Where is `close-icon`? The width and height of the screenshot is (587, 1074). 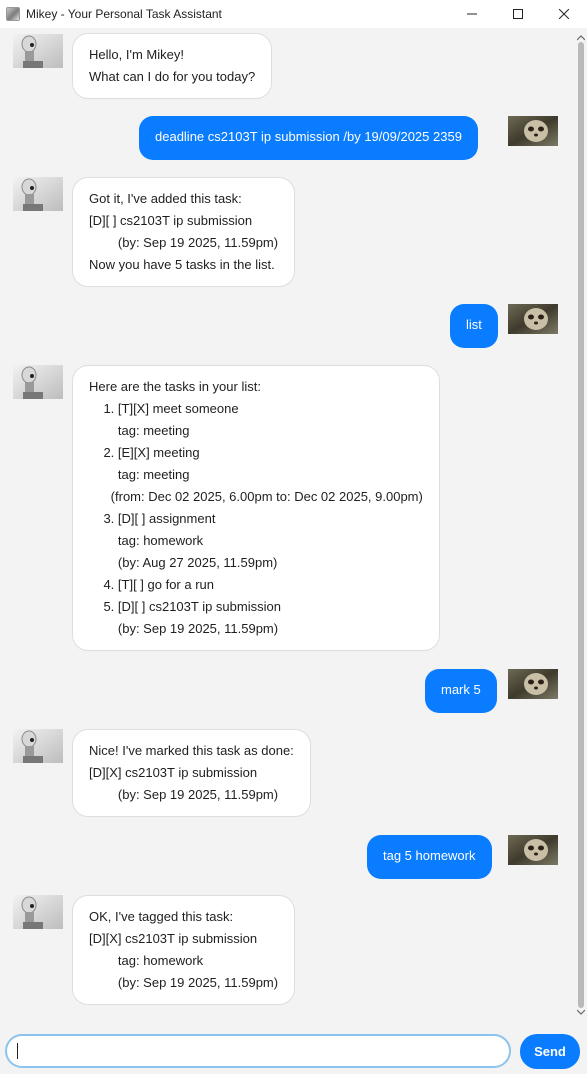 close-icon is located at coordinates (564, 14).